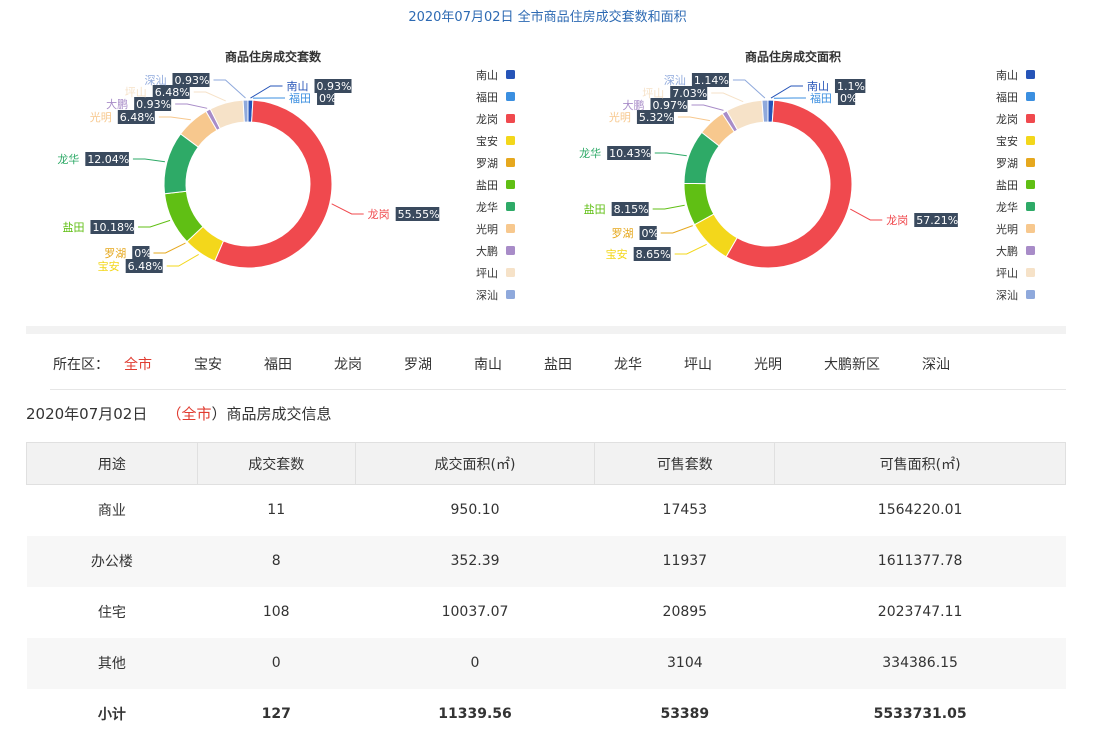 The height and width of the screenshot is (750, 1095). What do you see at coordinates (196, 414) in the screenshot?
I see `section-district: 全市` at bounding box center [196, 414].